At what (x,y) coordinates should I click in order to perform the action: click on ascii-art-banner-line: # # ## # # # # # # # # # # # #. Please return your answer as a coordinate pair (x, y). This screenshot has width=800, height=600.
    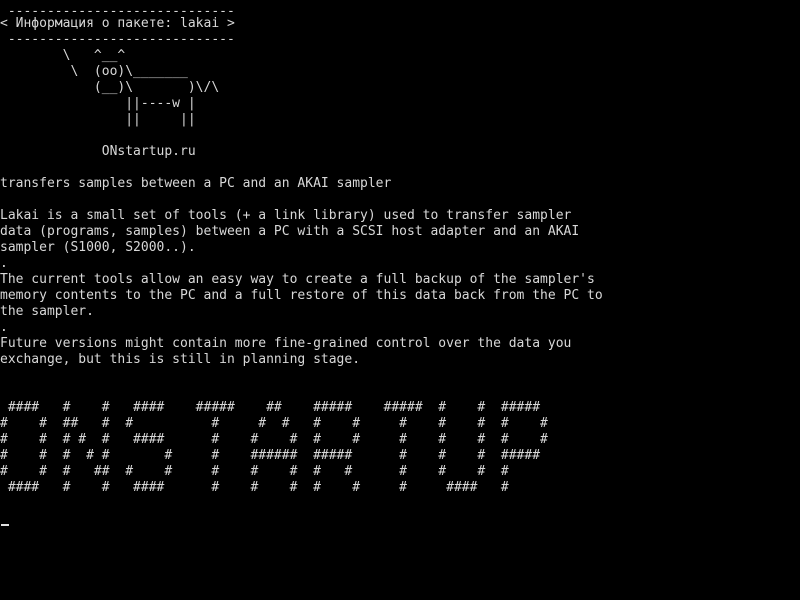
    Looking at the image, I should click on (274, 423).